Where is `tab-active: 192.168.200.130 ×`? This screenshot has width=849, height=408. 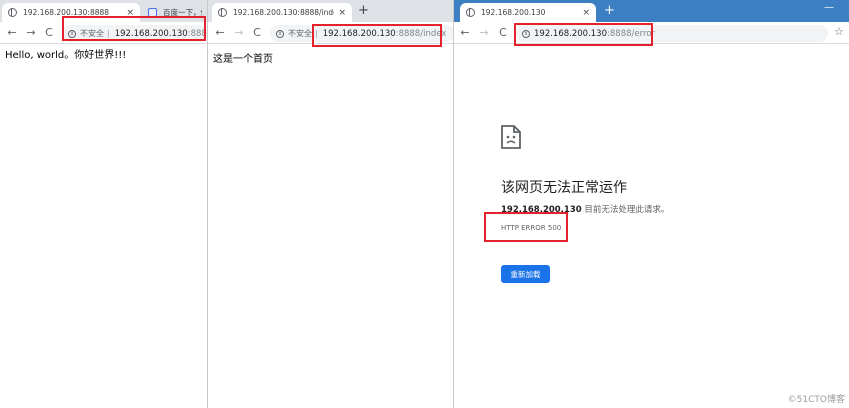
tab-active: 192.168.200.130 × is located at coordinates (528, 12).